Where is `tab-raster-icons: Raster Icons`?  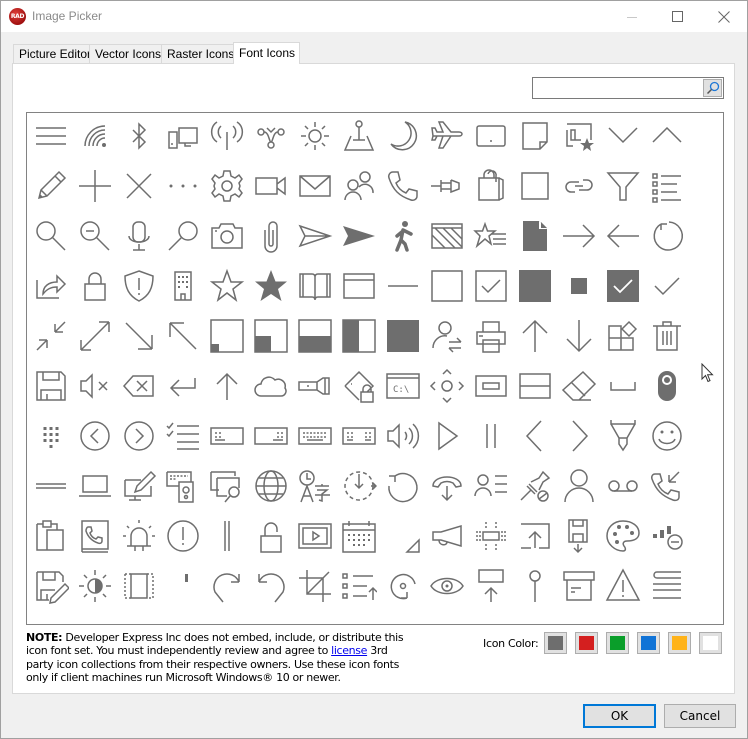 tab-raster-icons: Raster Icons is located at coordinates (197, 53).